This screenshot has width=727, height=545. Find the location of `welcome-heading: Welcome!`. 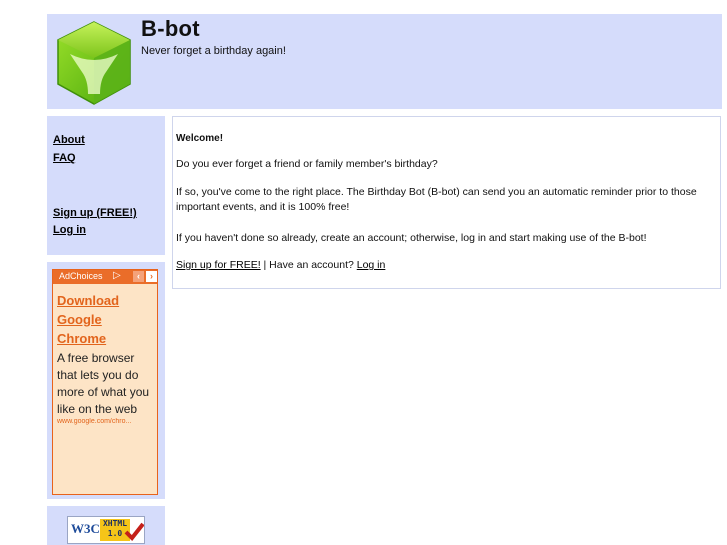

welcome-heading: Welcome! is located at coordinates (200, 138).